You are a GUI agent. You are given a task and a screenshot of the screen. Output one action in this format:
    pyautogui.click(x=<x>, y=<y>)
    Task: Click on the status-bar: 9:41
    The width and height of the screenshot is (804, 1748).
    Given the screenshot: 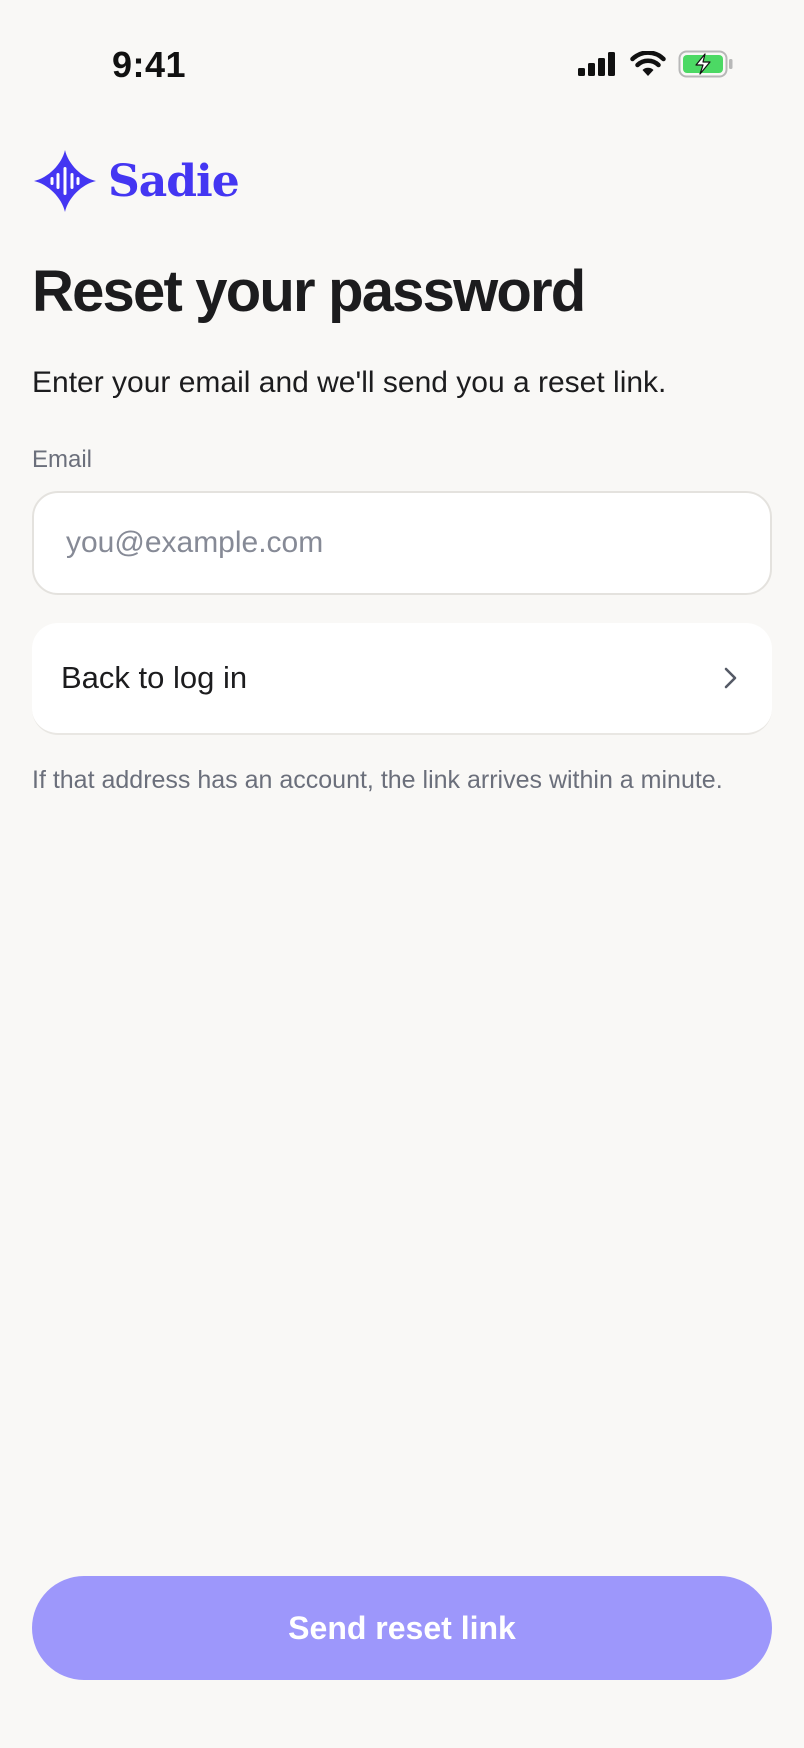 What is the action you would take?
    pyautogui.click(x=402, y=55)
    